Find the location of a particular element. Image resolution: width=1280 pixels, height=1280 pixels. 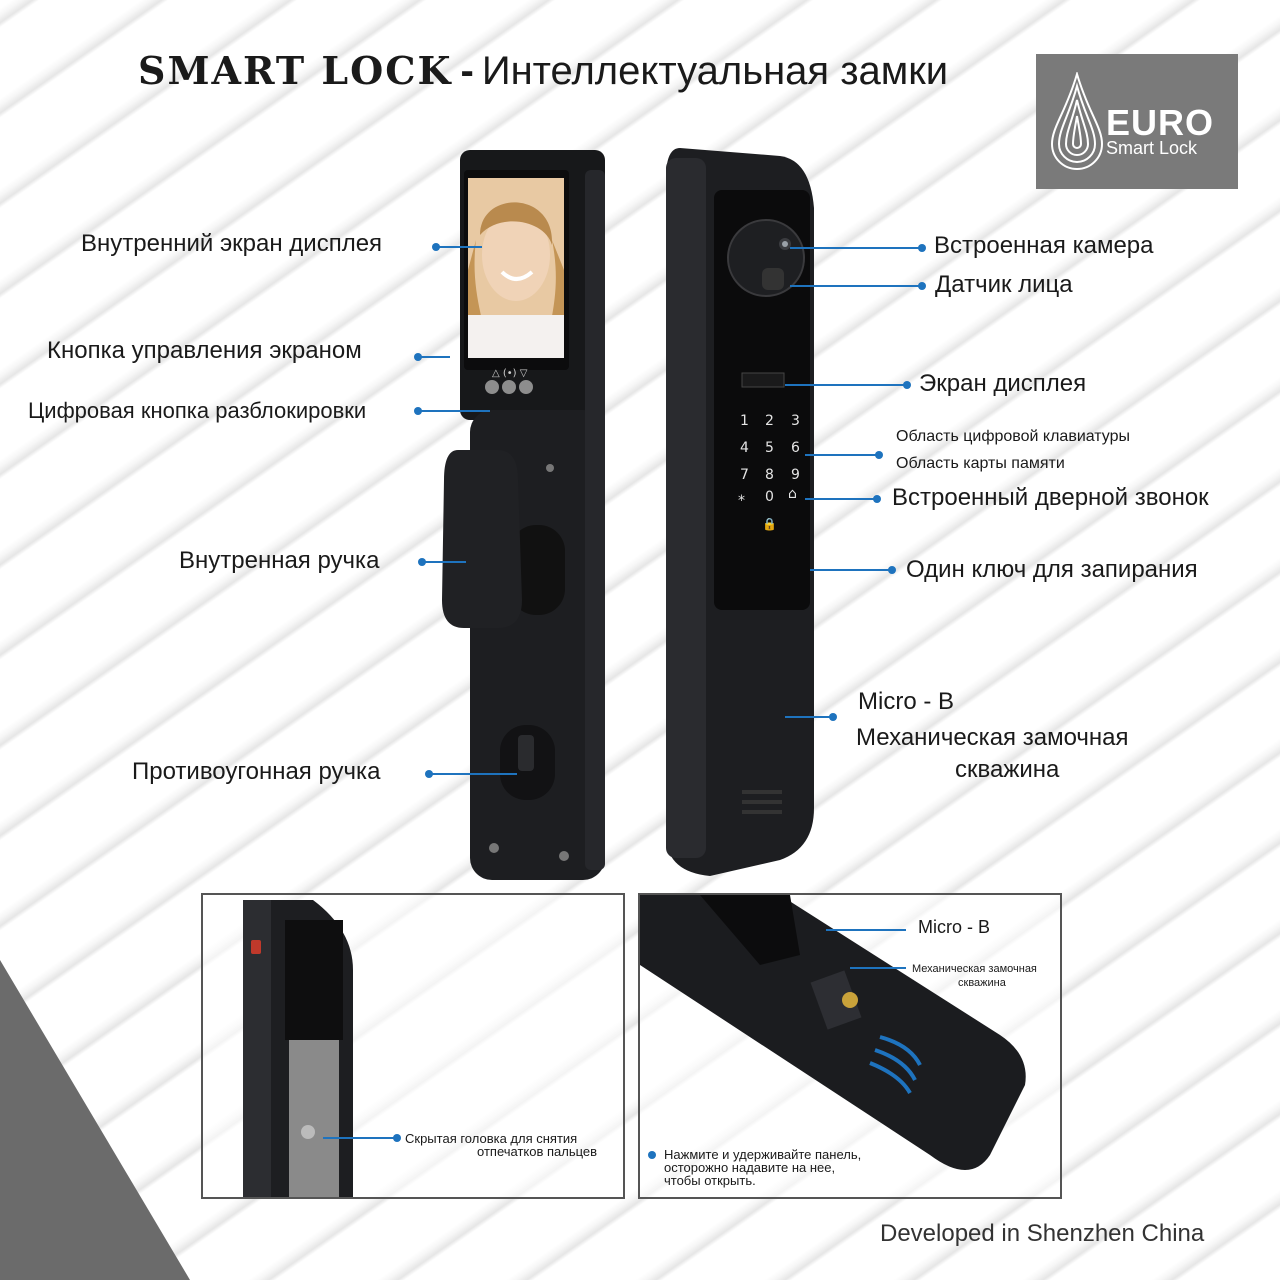

svg-text: 2 is located at coordinates (769, 421).